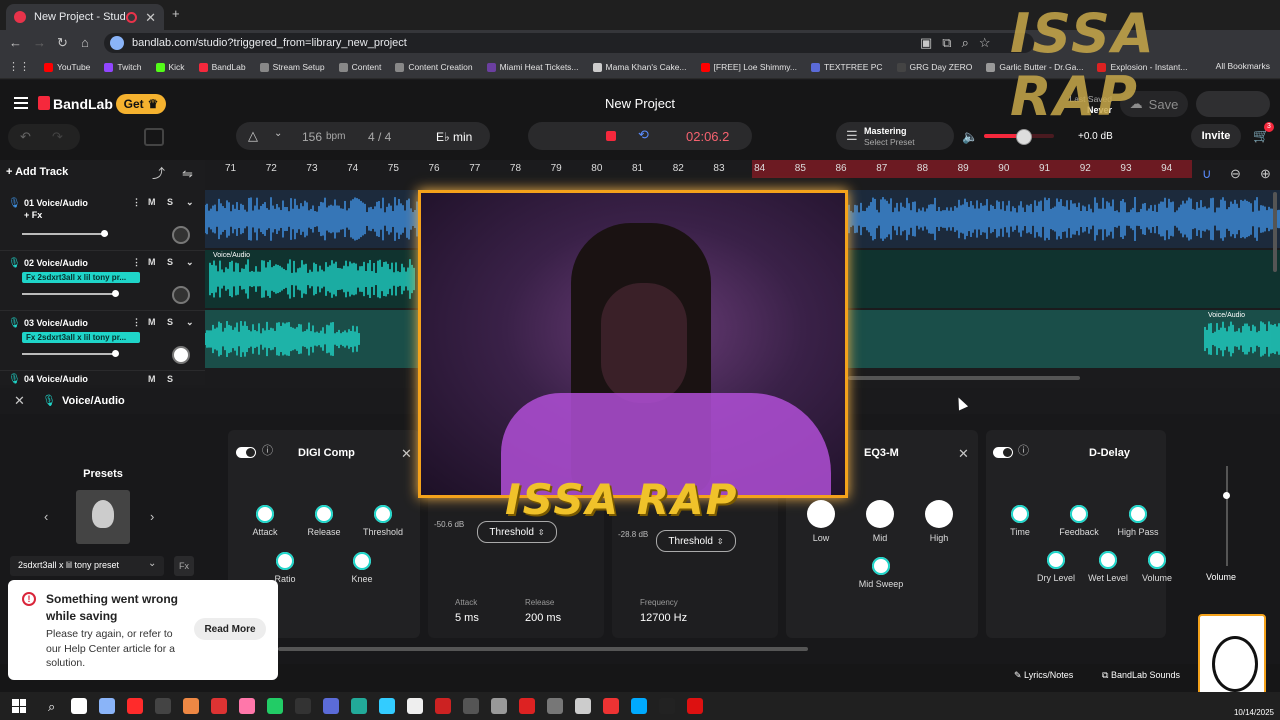 This screenshot has height=720, width=1280. What do you see at coordinates (1056, 560) in the screenshot?
I see `knob-dry-level` at bounding box center [1056, 560].